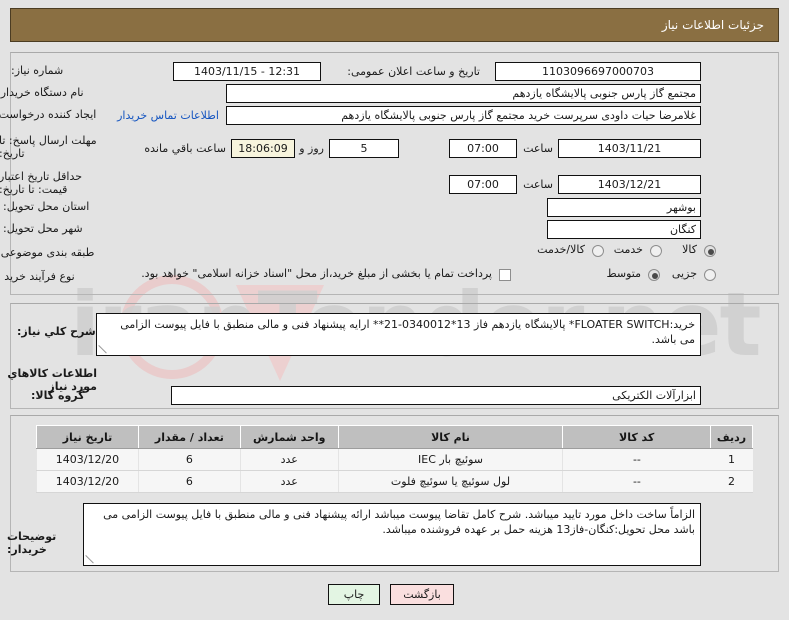  What do you see at coordinates (637, 437) in the screenshot?
I see `col-code: کد کالا` at bounding box center [637, 437].